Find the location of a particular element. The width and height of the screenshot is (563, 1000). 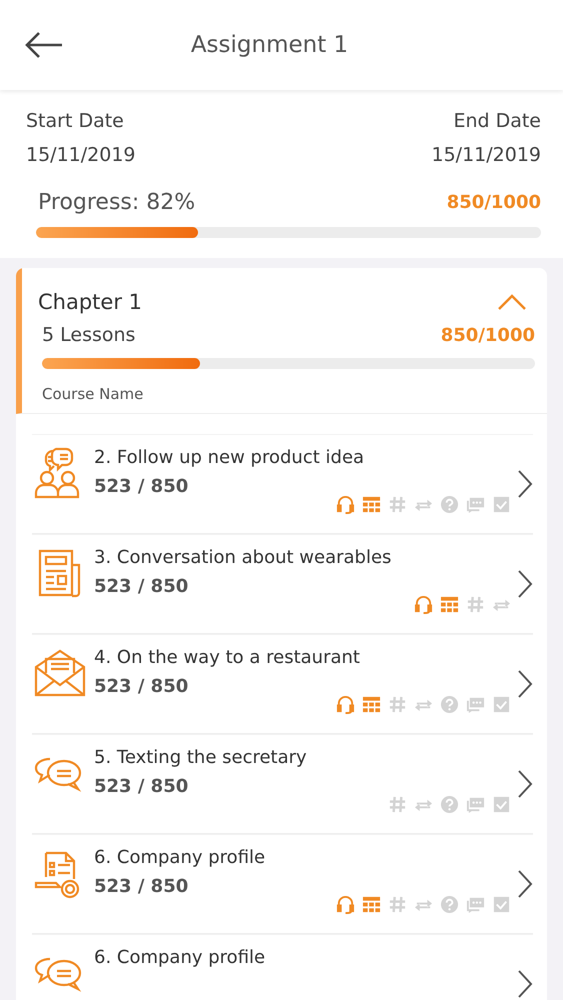

progress-label: Progress: 82% is located at coordinates (117, 202).